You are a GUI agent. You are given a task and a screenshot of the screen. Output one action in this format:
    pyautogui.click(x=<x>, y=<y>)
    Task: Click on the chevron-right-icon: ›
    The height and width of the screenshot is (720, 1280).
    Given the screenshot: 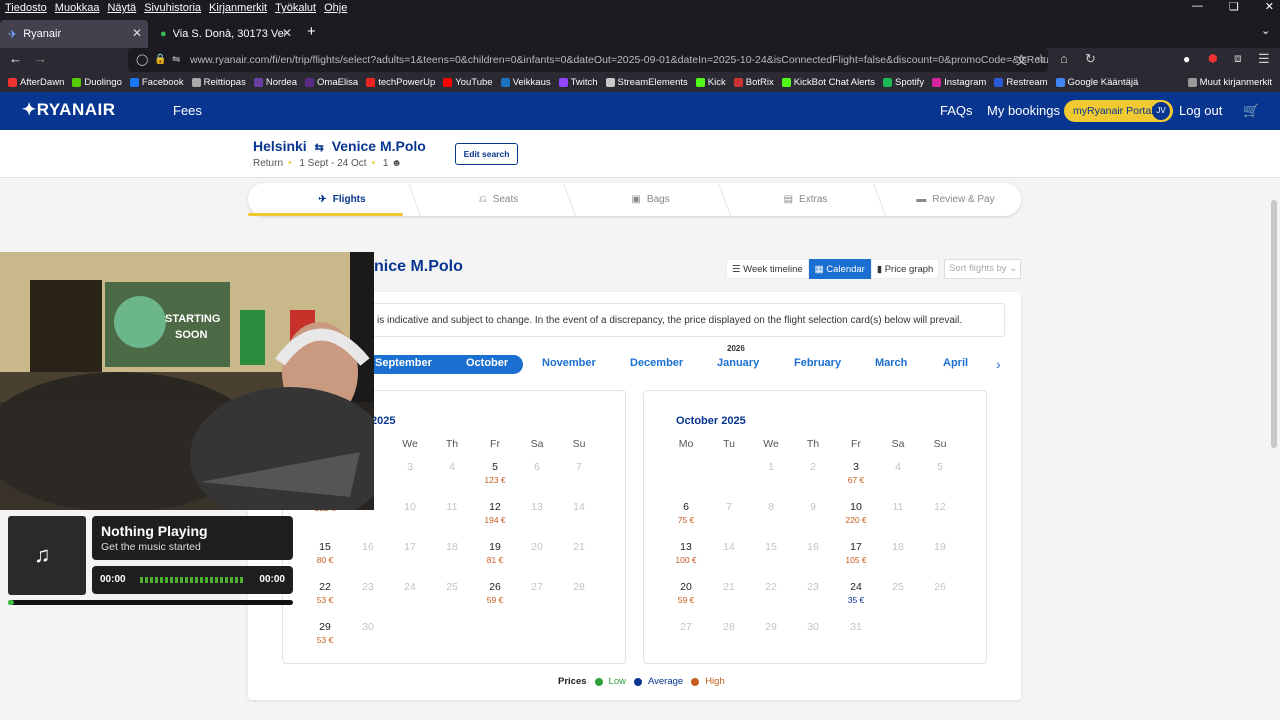 What is the action you would take?
    pyautogui.click(x=998, y=364)
    